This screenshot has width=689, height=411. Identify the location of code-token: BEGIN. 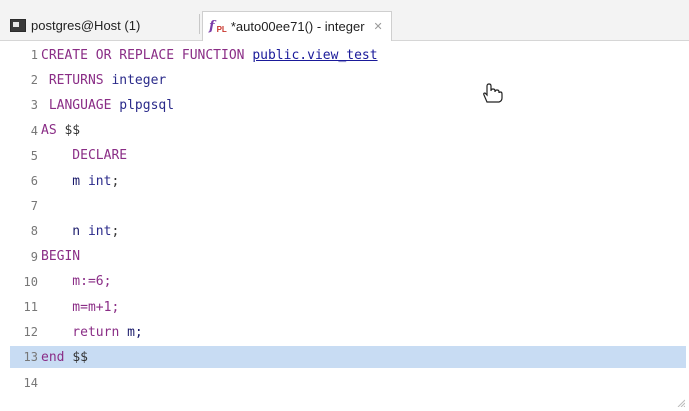
(61, 257).